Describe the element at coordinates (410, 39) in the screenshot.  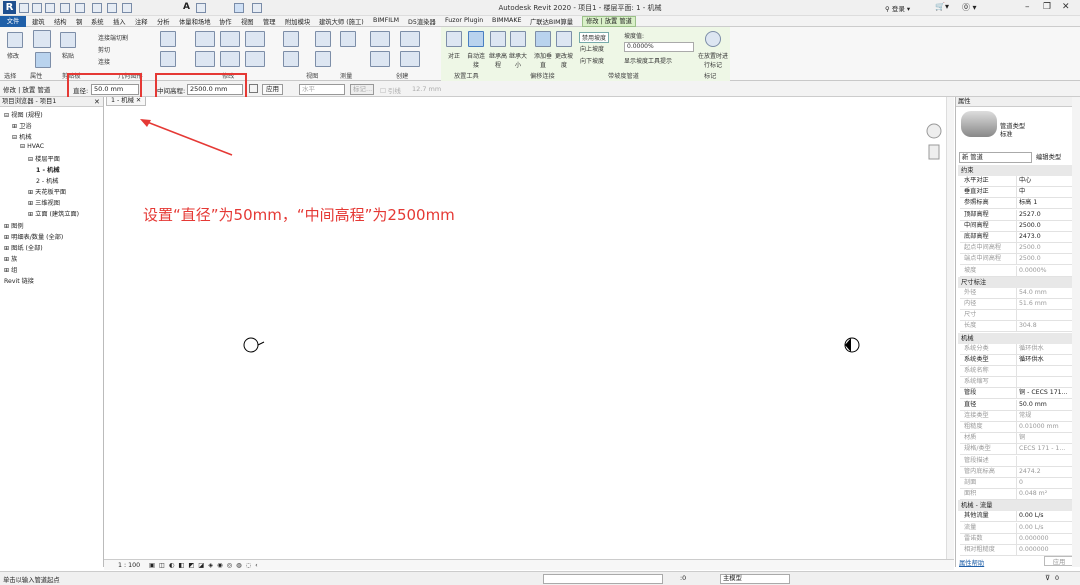
I see `create-similar-icon` at that location.